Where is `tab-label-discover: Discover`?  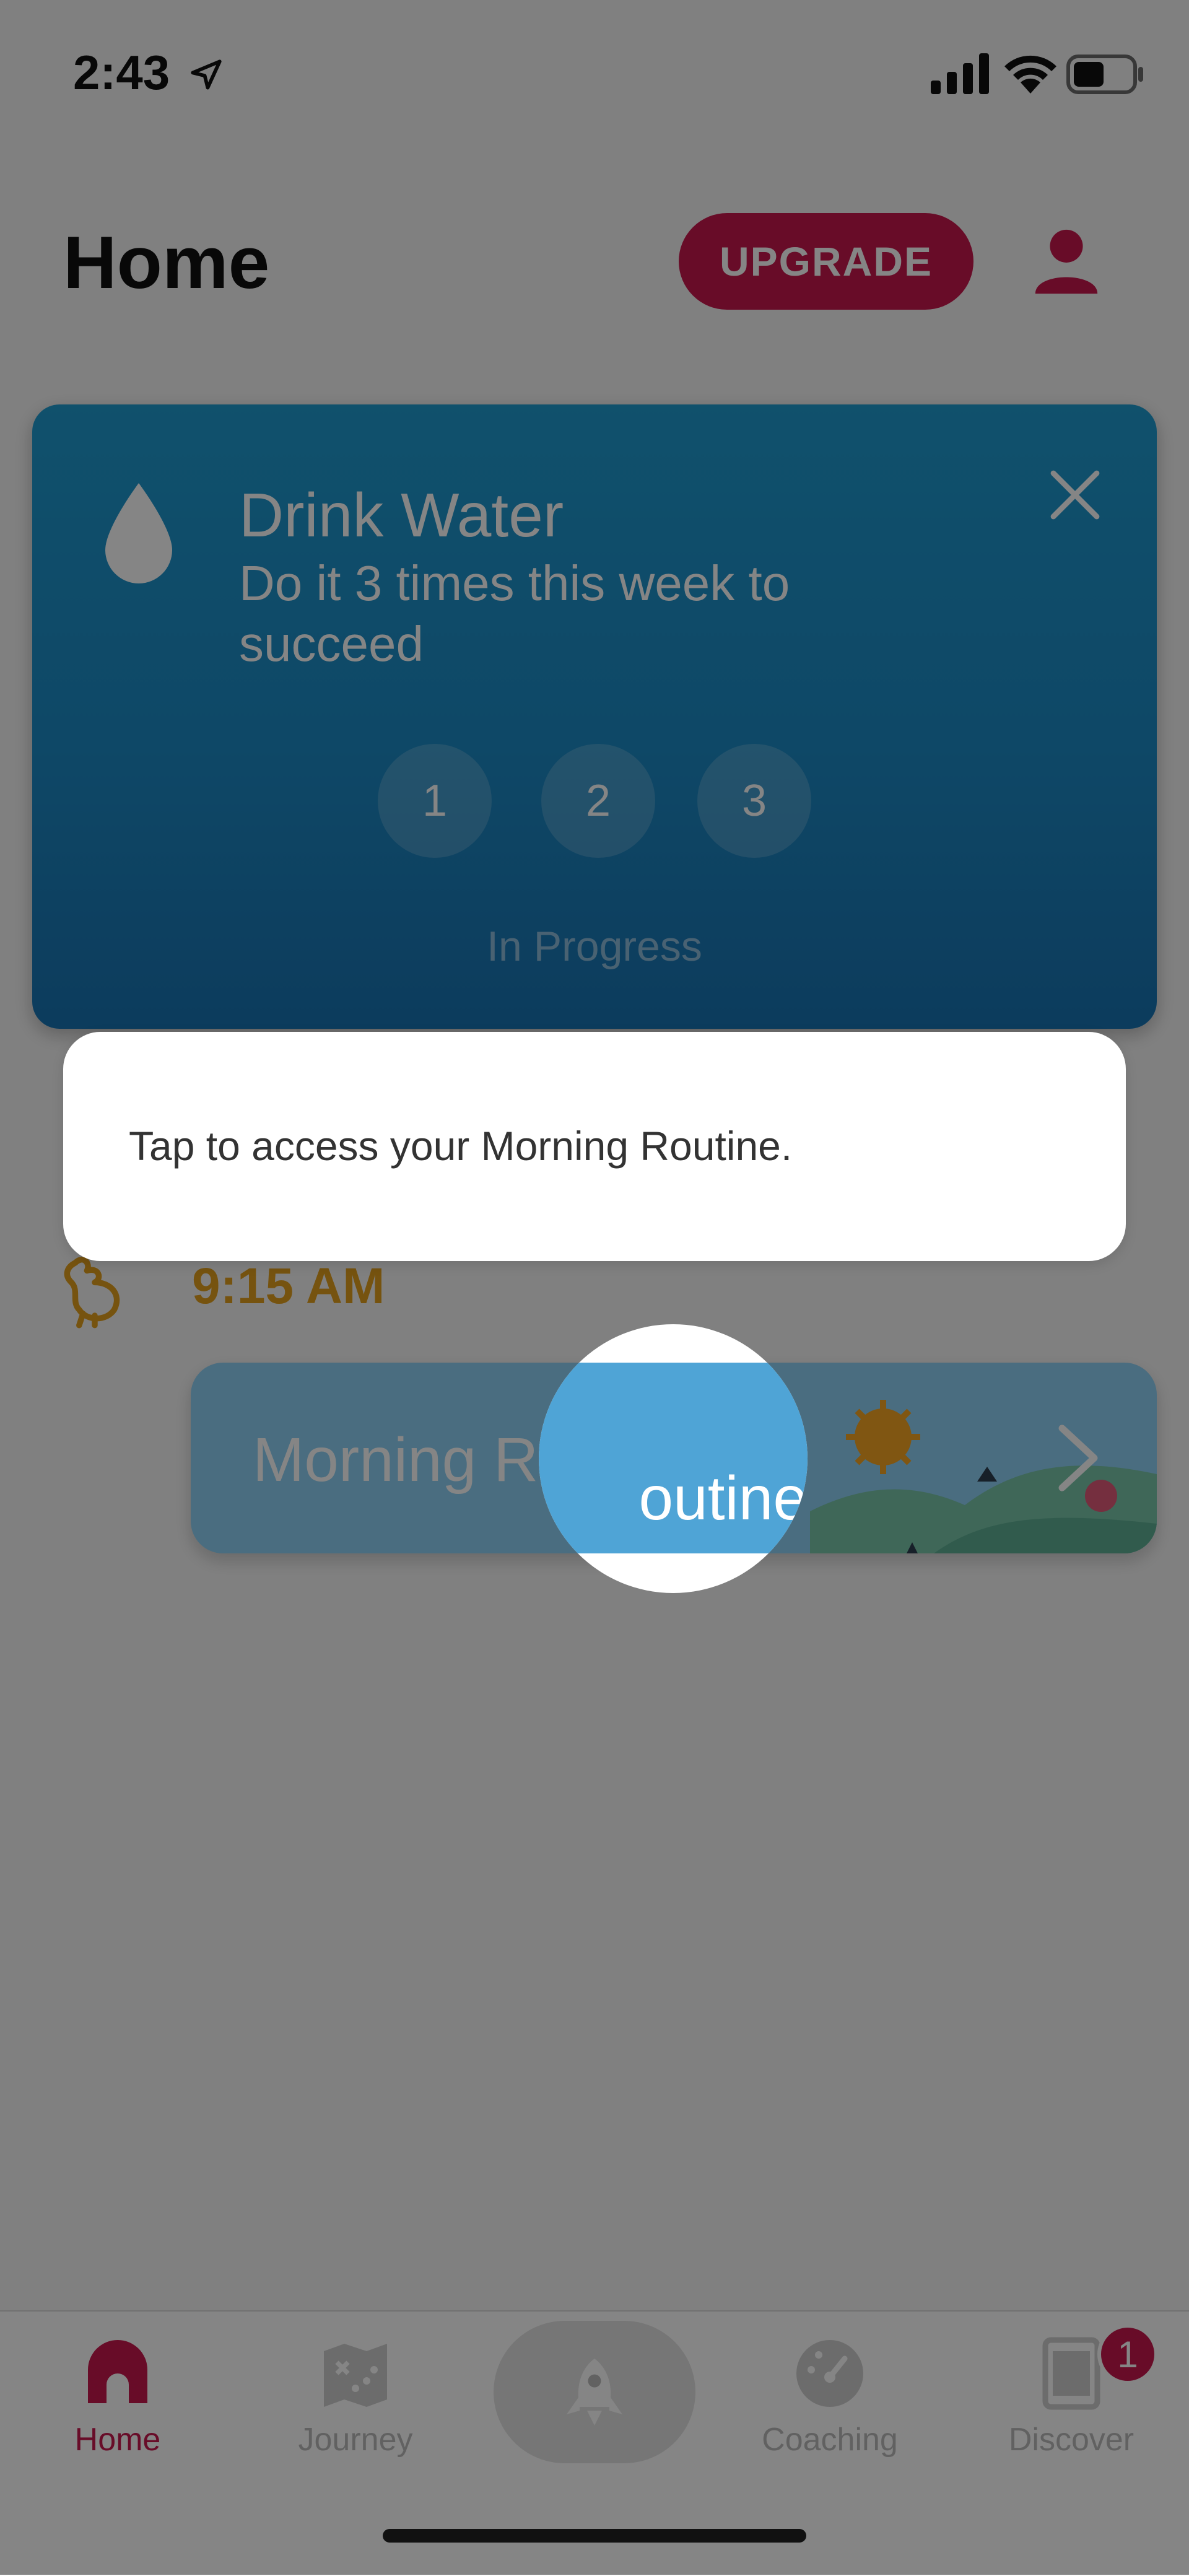
tab-label-discover: Discover is located at coordinates (1071, 2440).